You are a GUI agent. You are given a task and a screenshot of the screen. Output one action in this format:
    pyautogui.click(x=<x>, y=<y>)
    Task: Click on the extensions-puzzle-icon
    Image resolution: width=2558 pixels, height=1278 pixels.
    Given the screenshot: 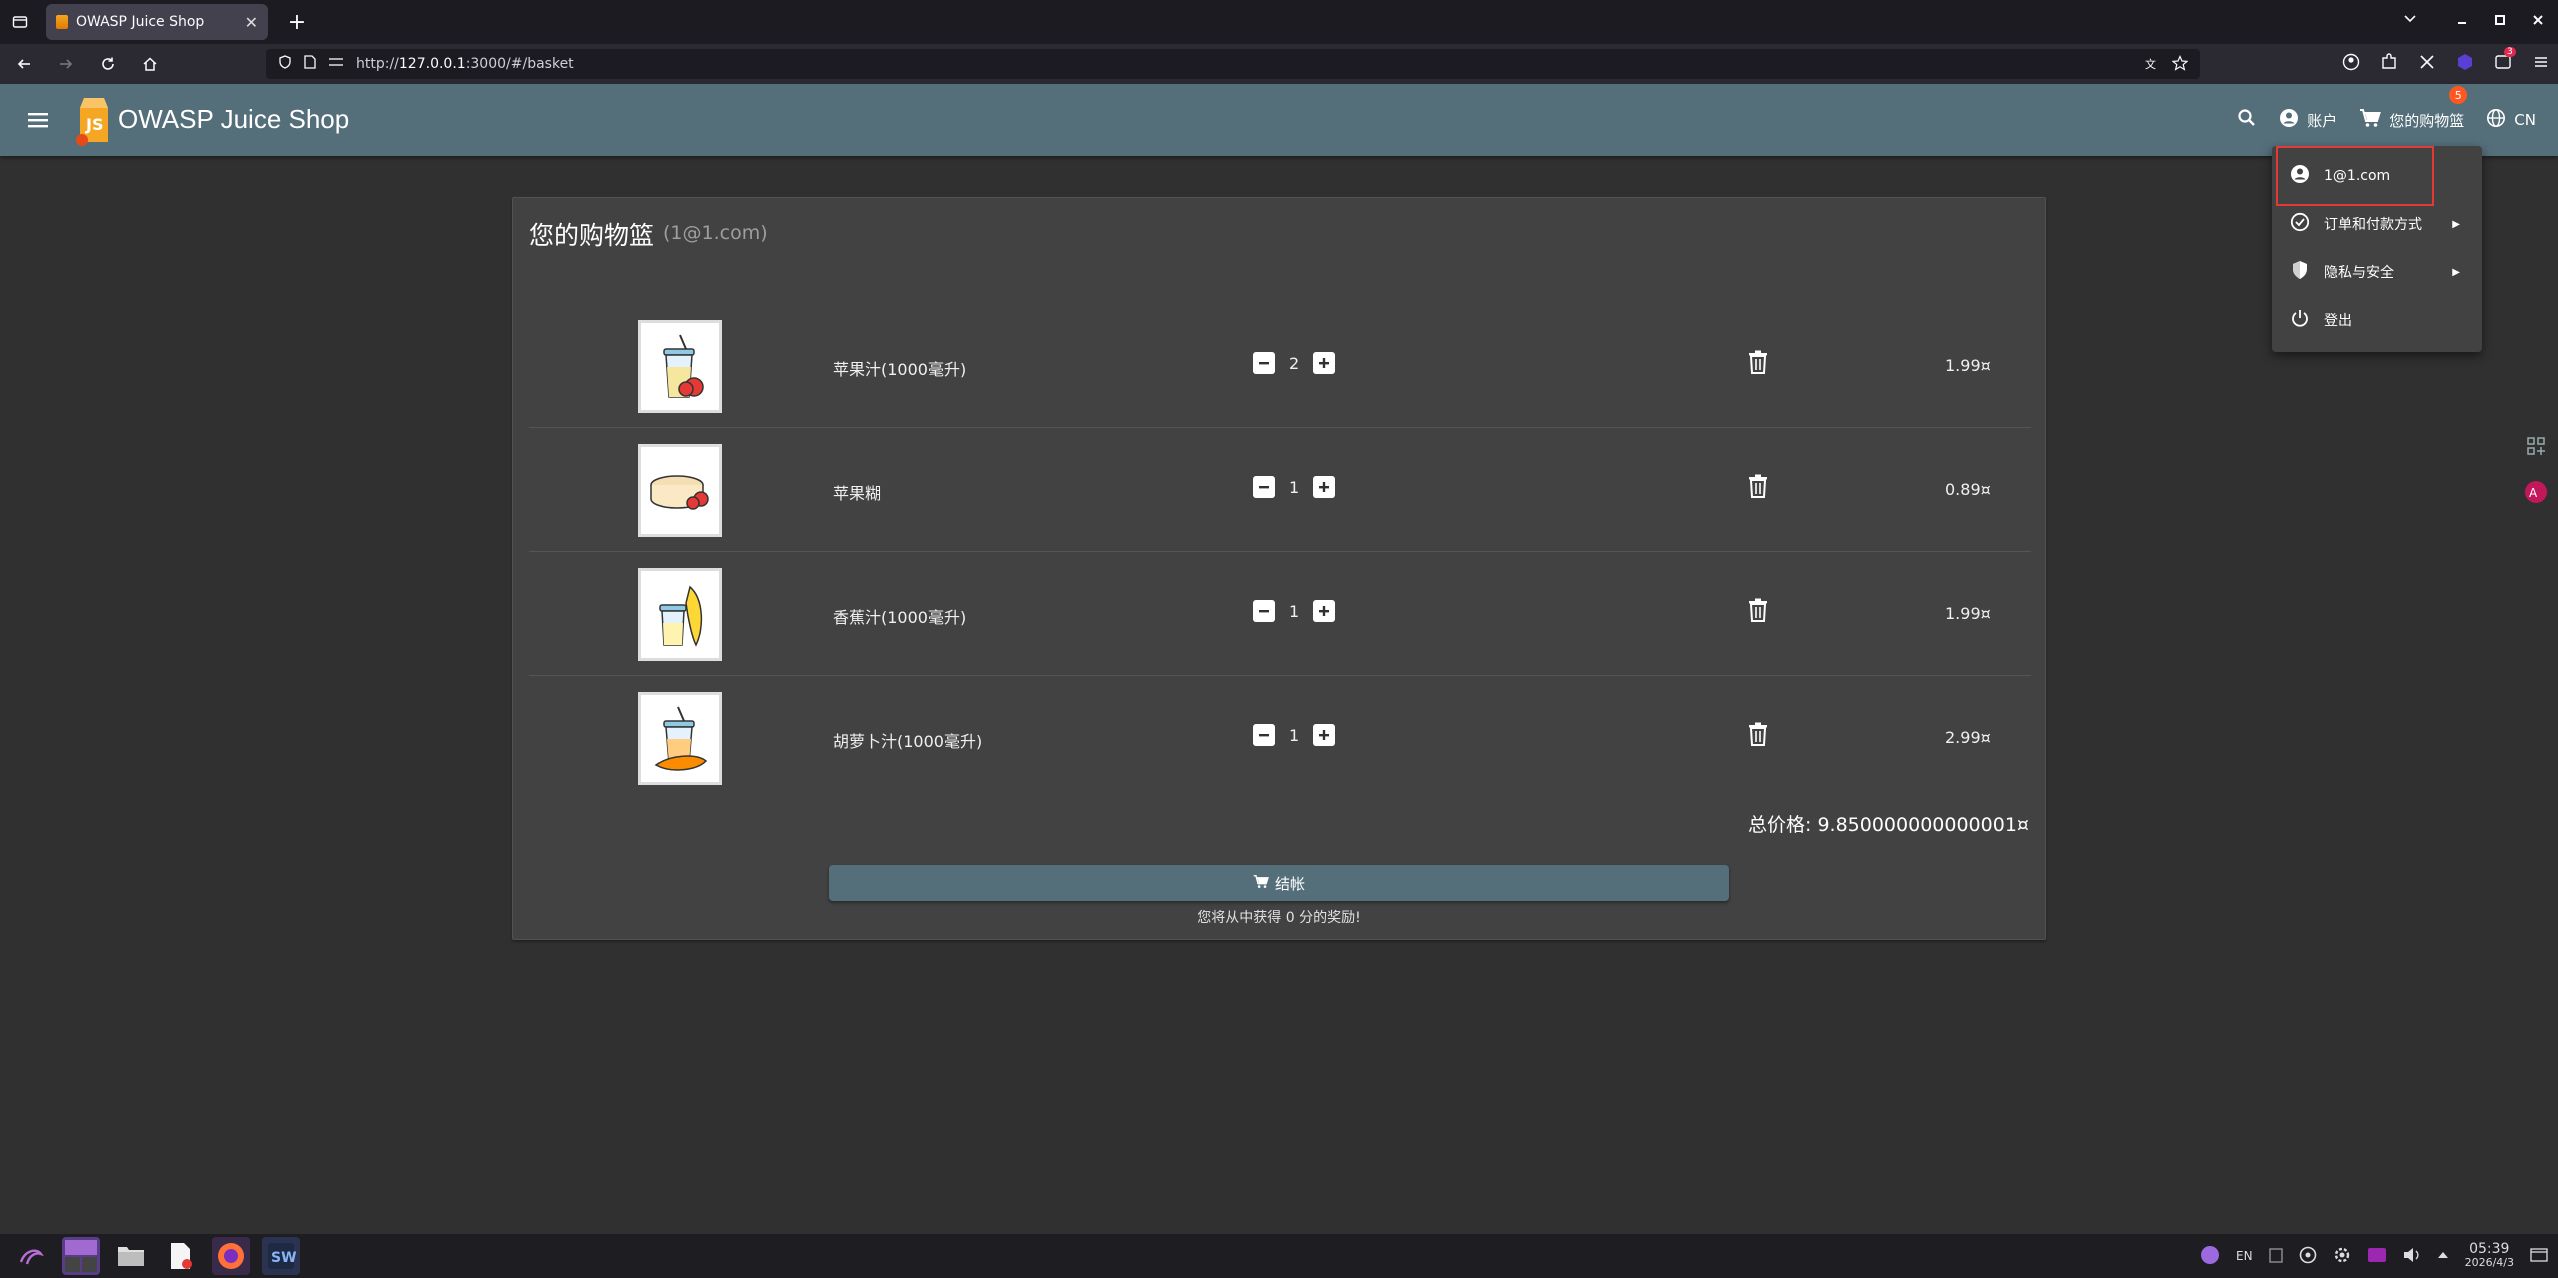 What is the action you would take?
    pyautogui.click(x=2389, y=64)
    